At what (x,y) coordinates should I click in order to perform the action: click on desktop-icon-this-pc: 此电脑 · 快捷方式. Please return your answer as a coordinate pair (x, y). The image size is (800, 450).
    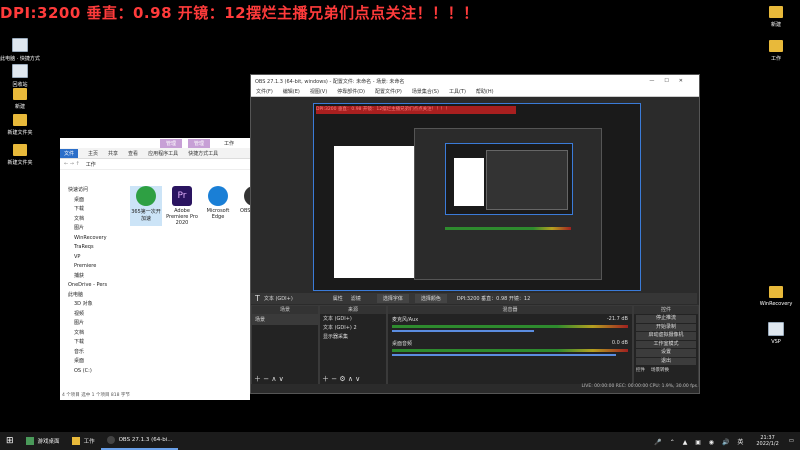
    Looking at the image, I should click on (20, 50).